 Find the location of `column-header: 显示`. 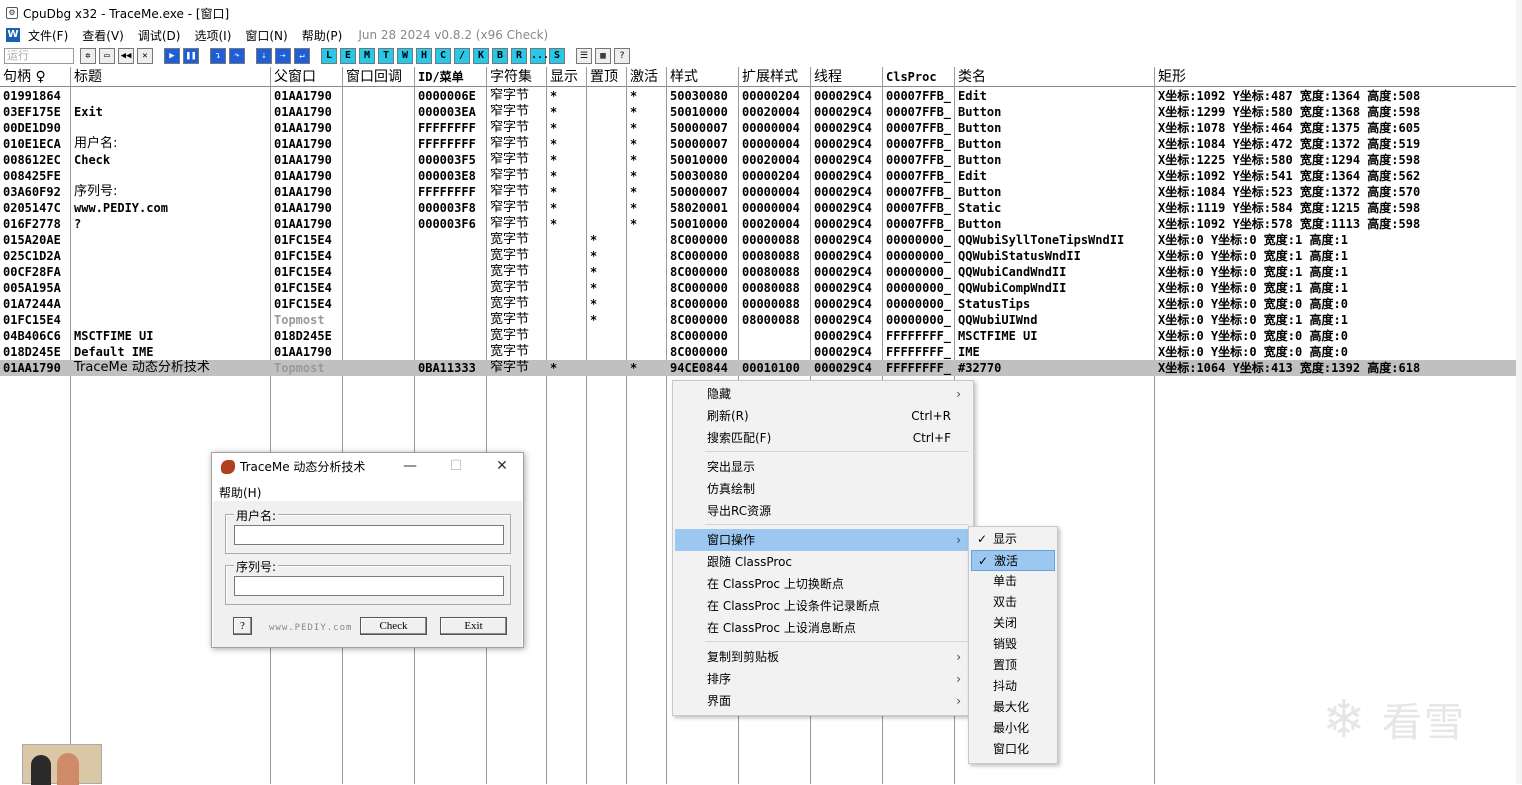

column-header: 显示 is located at coordinates (567, 77).